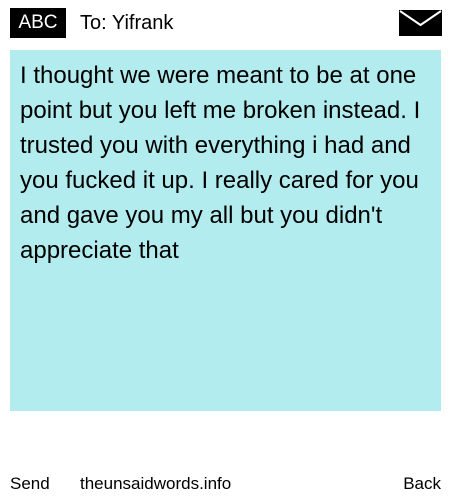 The height and width of the screenshot is (500, 450). Describe the element at coordinates (30, 484) in the screenshot. I see `send-button: Send` at that location.